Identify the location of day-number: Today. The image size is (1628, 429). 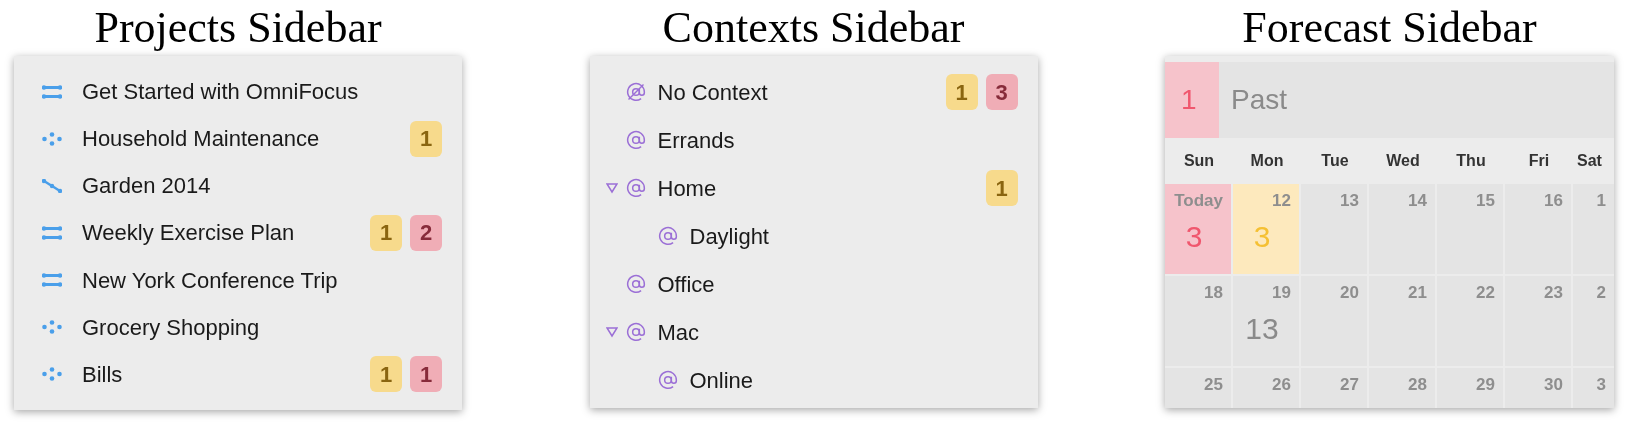
(1198, 201).